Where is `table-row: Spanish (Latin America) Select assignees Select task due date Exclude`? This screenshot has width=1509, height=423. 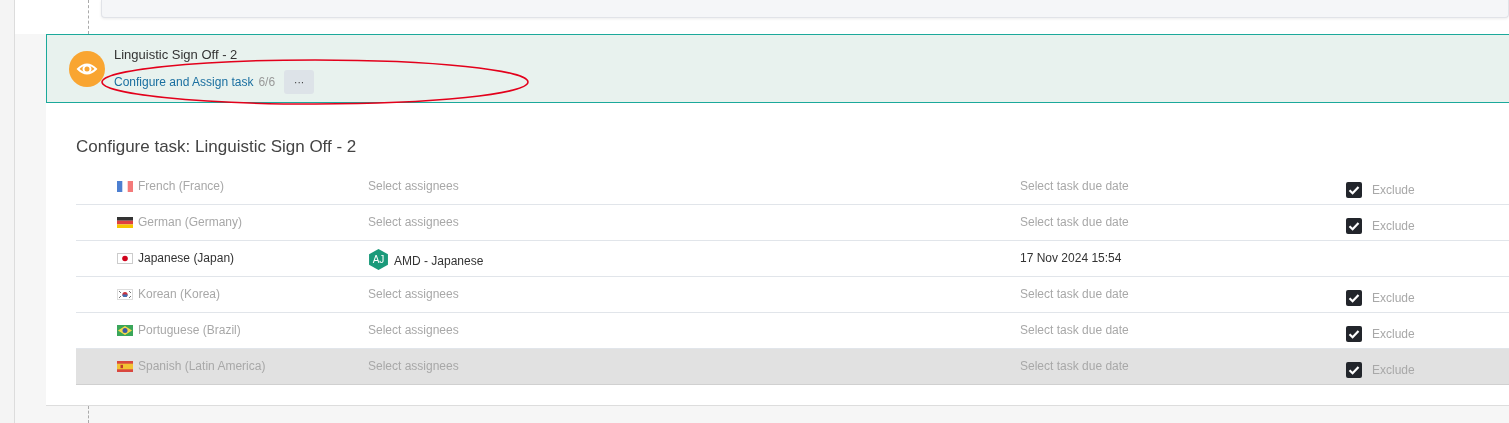
table-row: Spanish (Latin America) Select assignees Select task due date Exclude is located at coordinates (792, 367).